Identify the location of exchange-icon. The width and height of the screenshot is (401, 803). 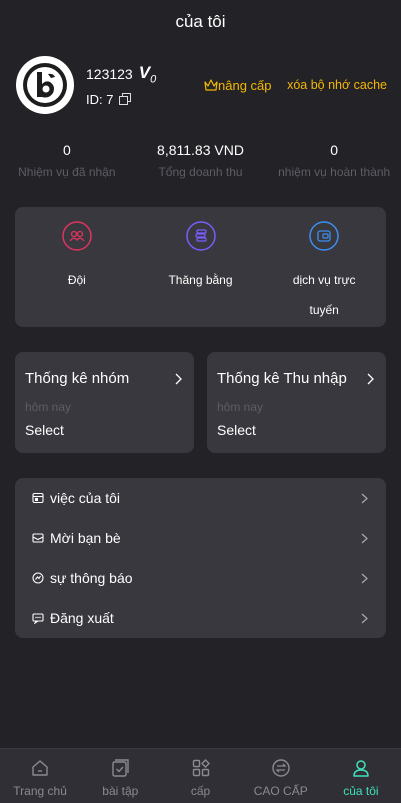
(281, 768).